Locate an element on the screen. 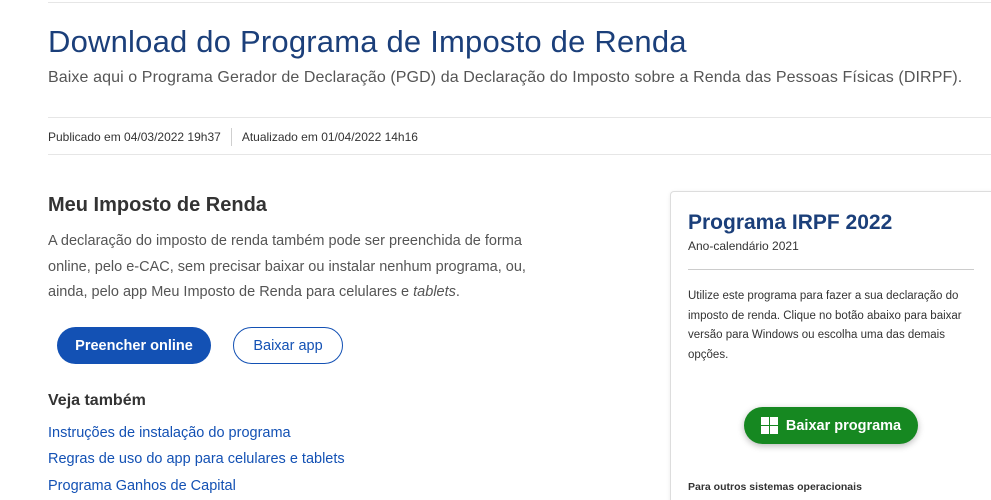 The image size is (991, 500). meta-divider-bottom is located at coordinates (519, 154).